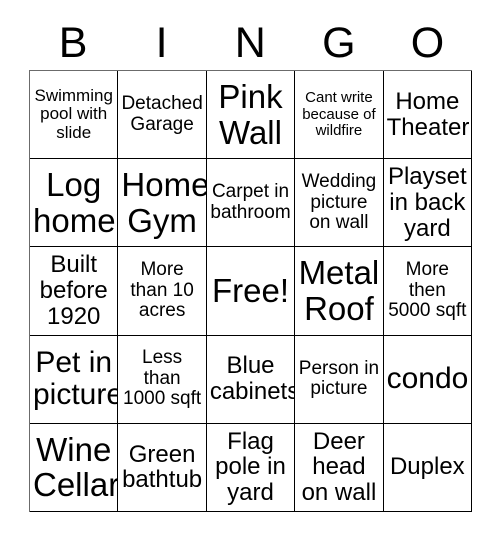  I want to click on bingo-header: BINGO, so click(250, 43).